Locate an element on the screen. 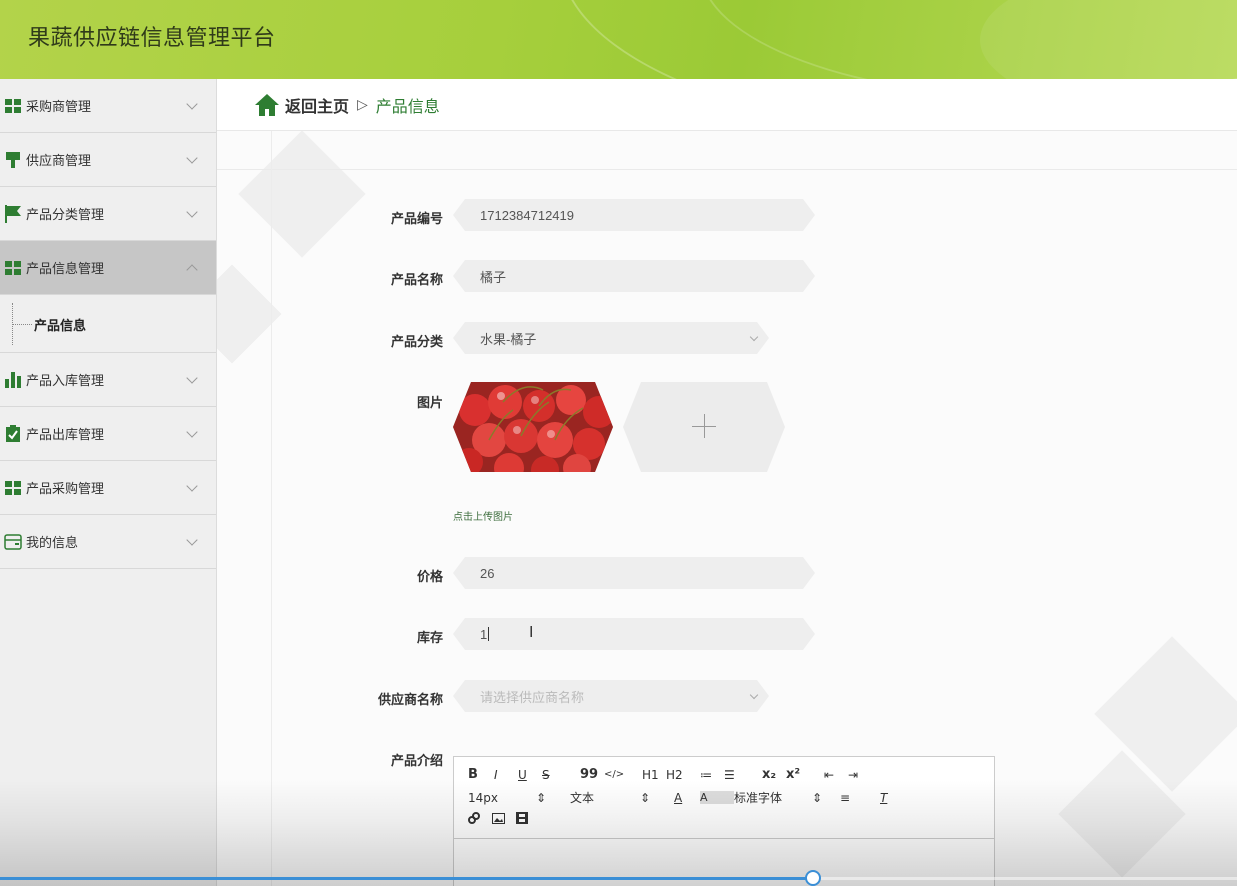 The image size is (1237, 886). toolbar-row: B I U S 99 </> H1 H2 ≔ ☰ x₂ x² ⇤ ⇥ is located at coordinates (670, 774).